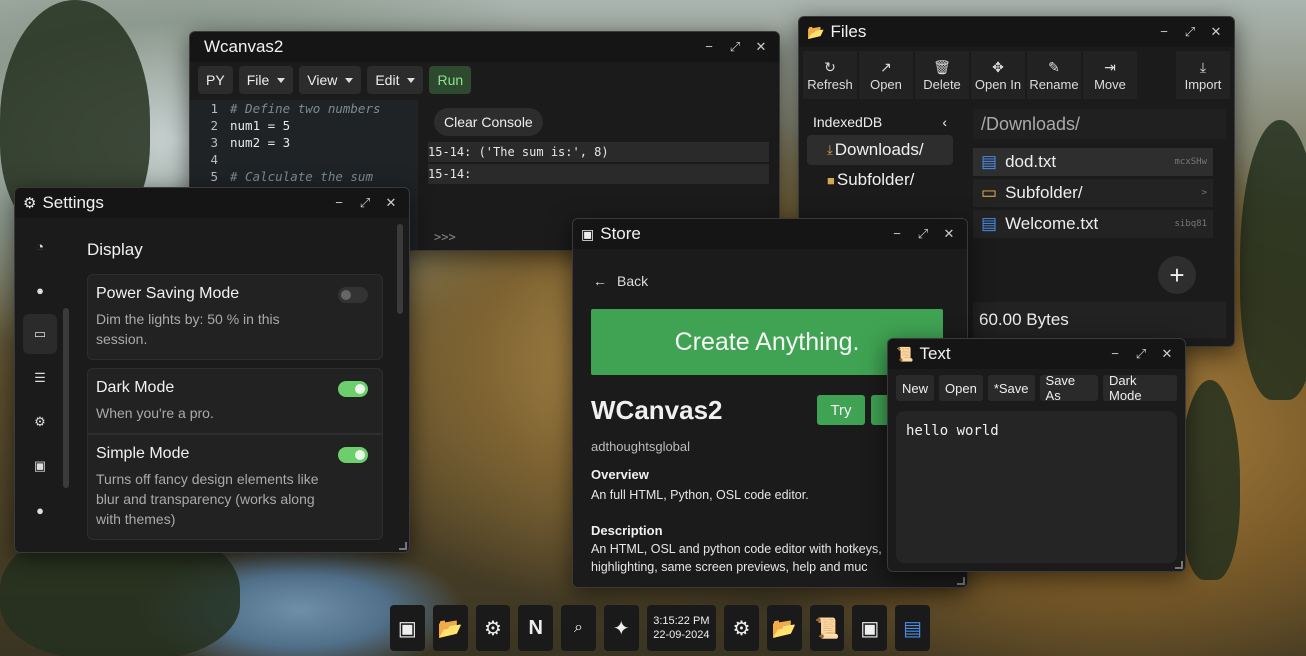 Image resolution: width=1306 pixels, height=656 pixels. Describe the element at coordinates (1016, 32) in the screenshot. I see `titlebar: 📂 Files − ⤢ ✕` at that location.